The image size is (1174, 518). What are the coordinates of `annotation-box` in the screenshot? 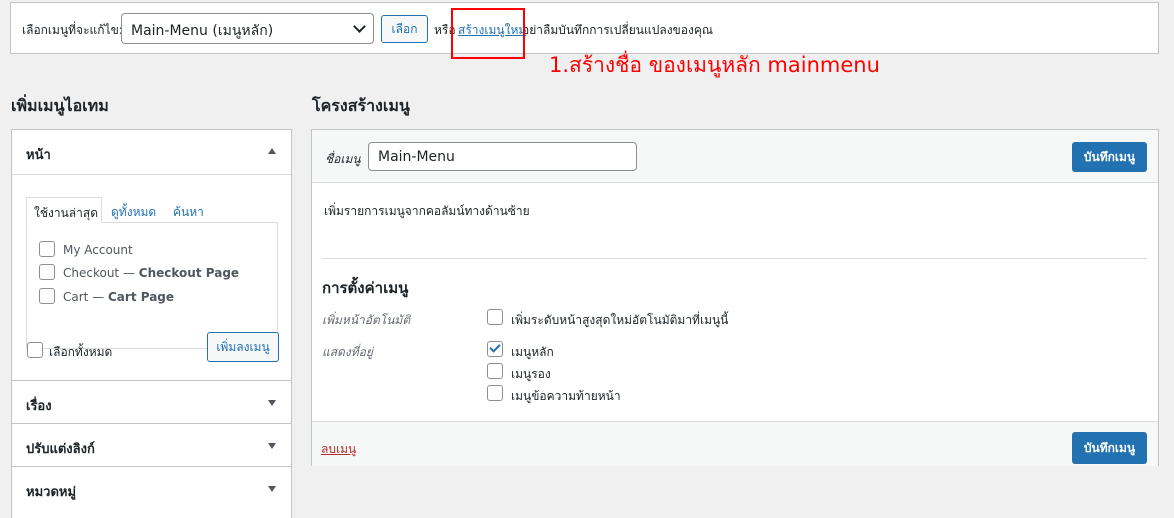 It's located at (488, 33).